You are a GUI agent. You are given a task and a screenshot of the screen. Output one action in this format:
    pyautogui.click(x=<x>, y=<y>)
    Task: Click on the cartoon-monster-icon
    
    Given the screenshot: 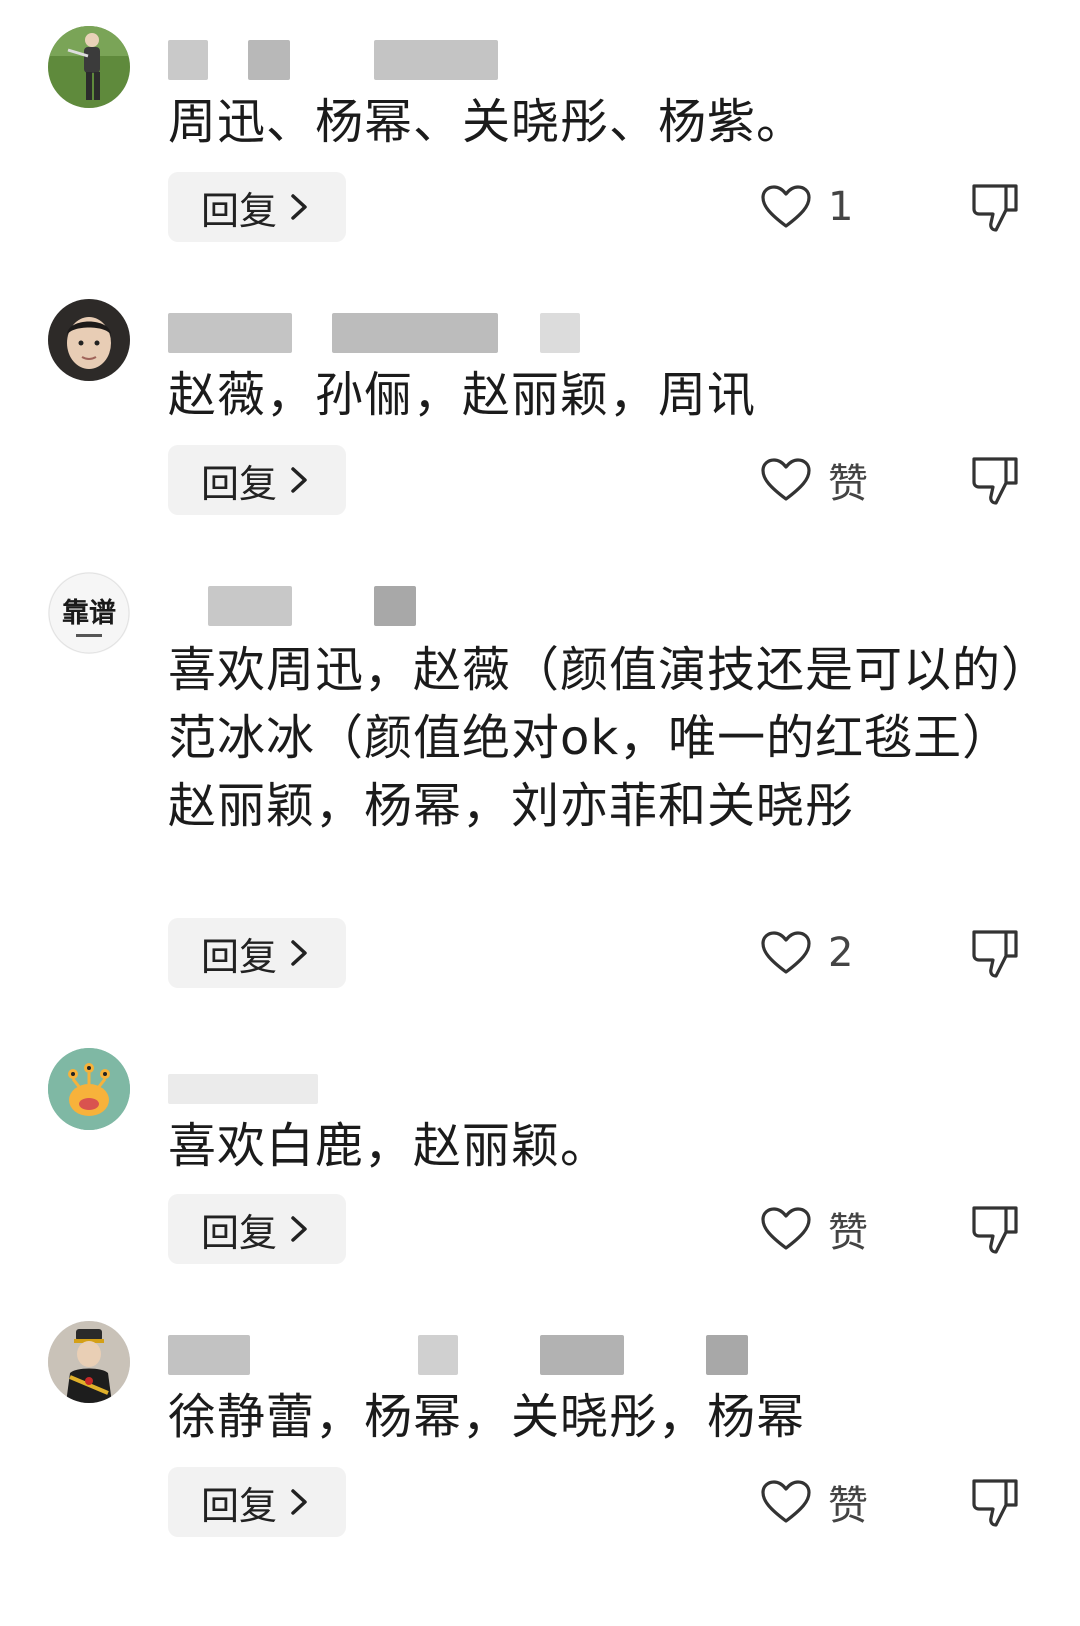 What is the action you would take?
    pyautogui.click(x=89, y=1089)
    